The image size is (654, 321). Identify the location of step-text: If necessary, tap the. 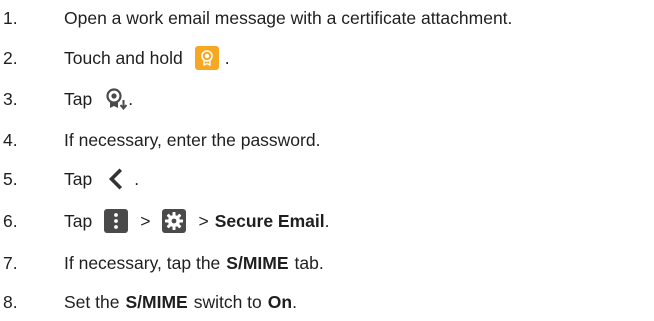
(142, 262).